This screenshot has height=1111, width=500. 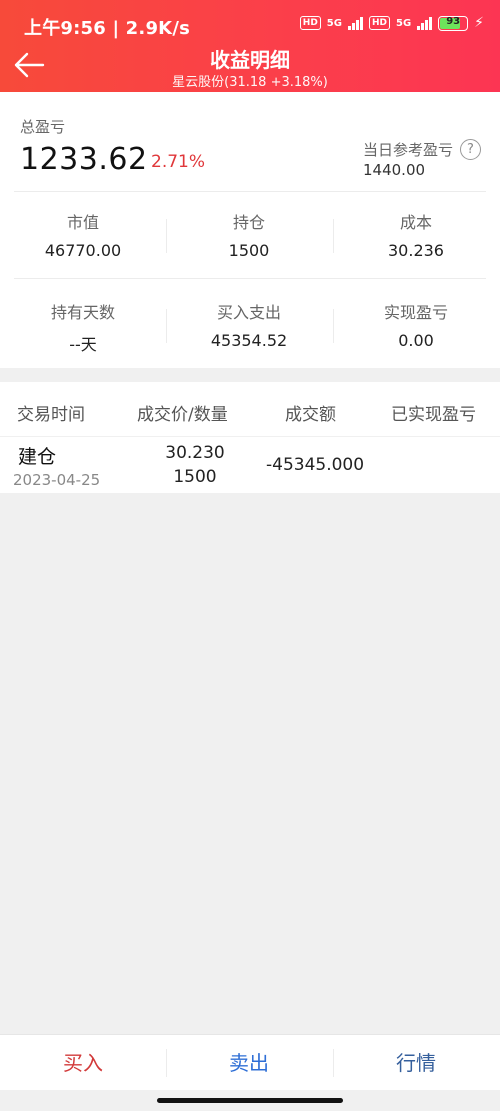 What do you see at coordinates (250, 60) in the screenshot?
I see `page-title: 收益明细` at bounding box center [250, 60].